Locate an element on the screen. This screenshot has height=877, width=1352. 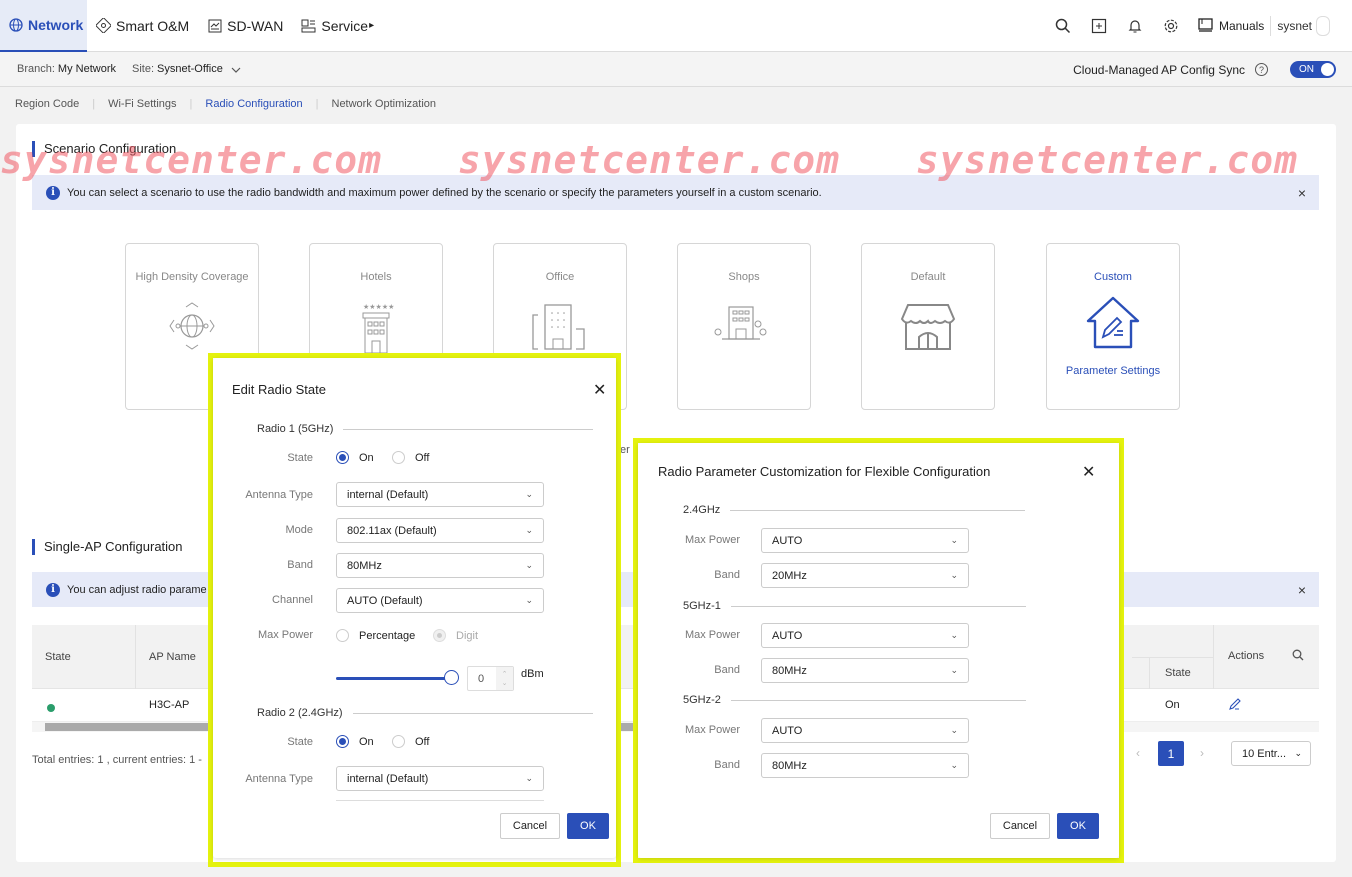
chart-box-icon is located at coordinates (214, 25).